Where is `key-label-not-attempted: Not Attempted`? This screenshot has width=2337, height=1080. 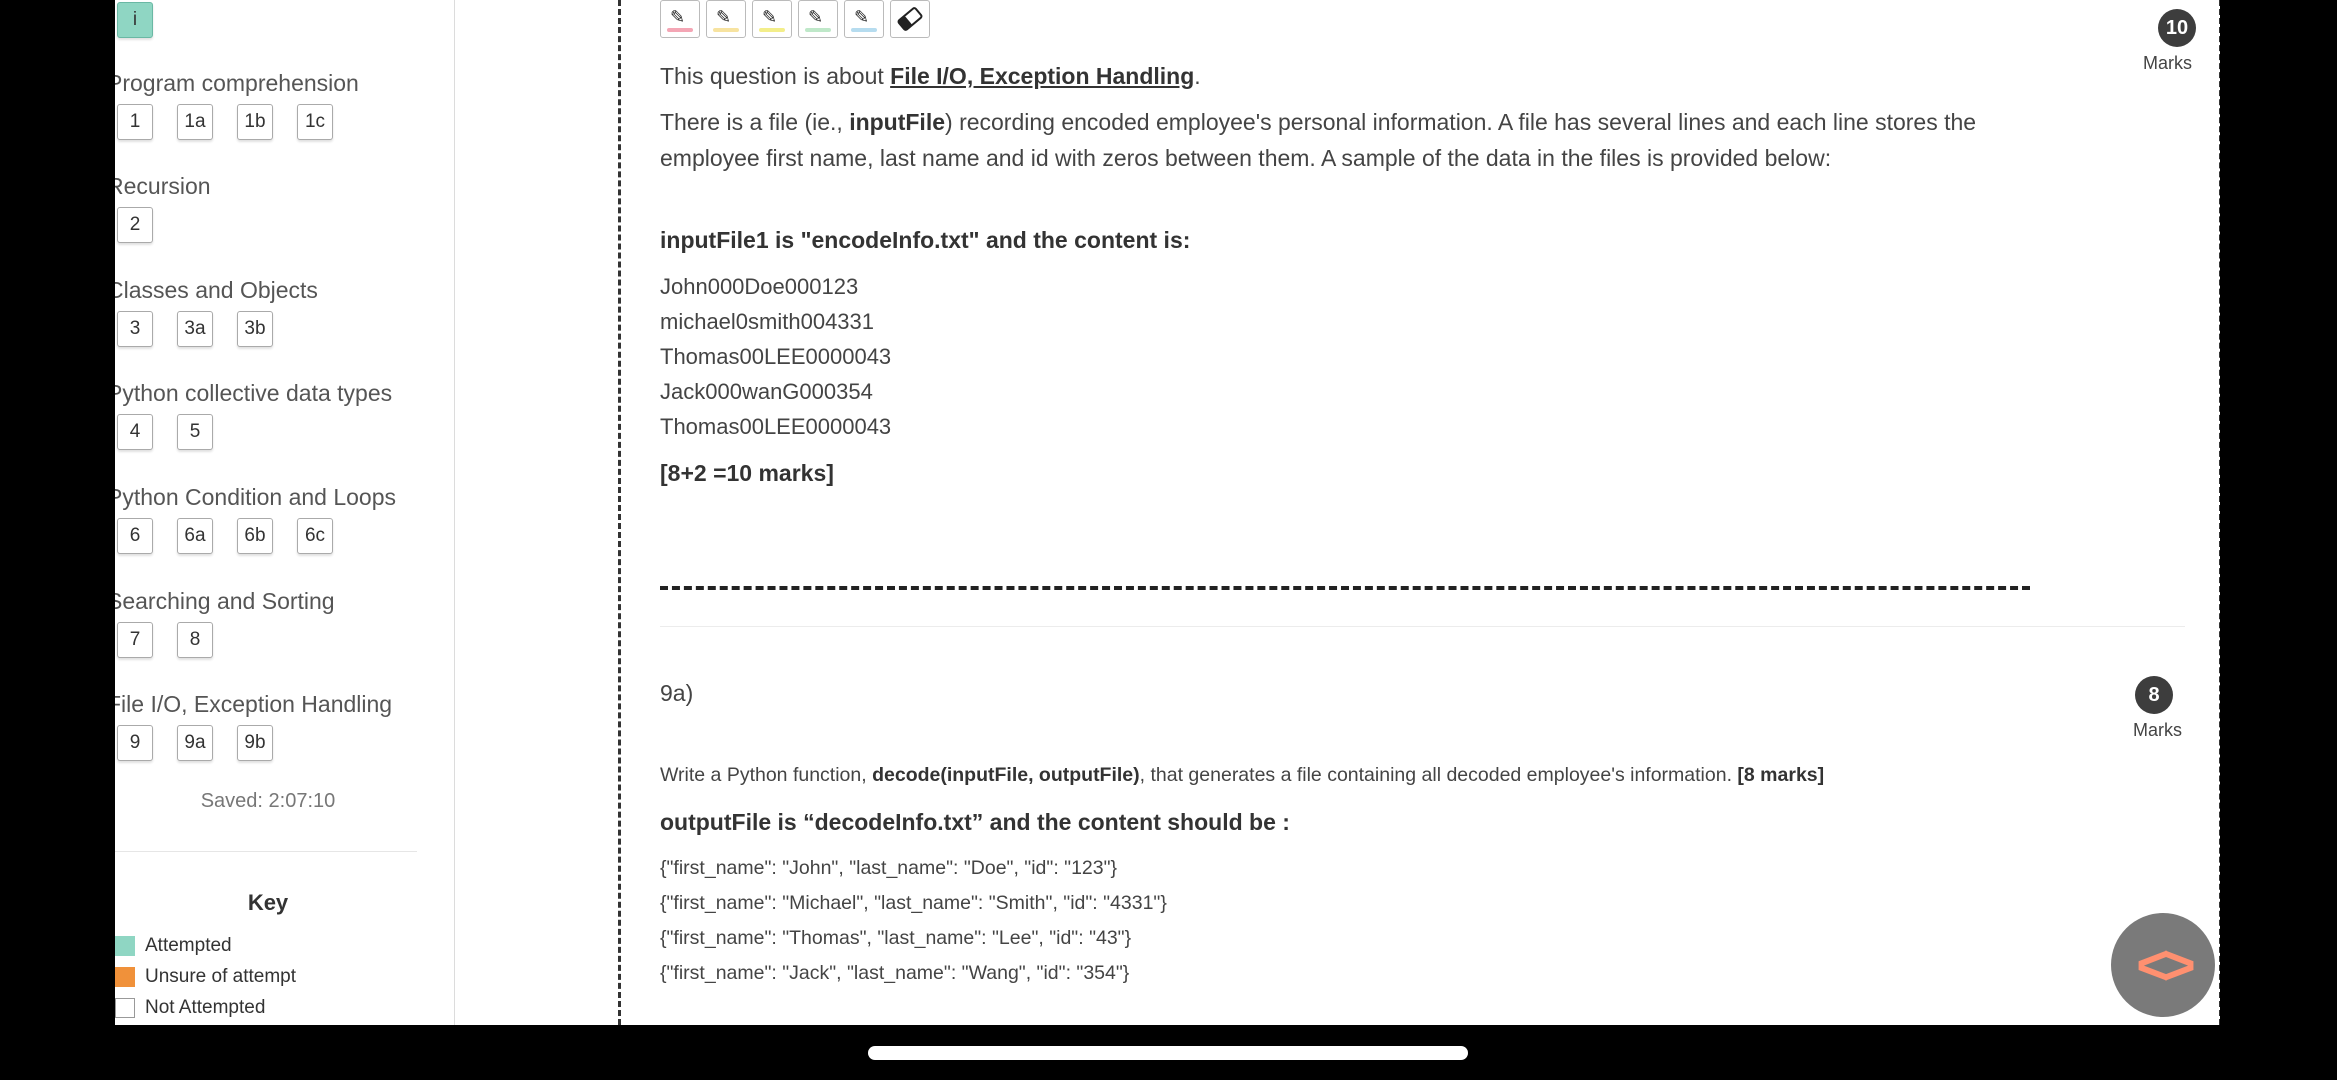 key-label-not-attempted: Not Attempted is located at coordinates (205, 1007).